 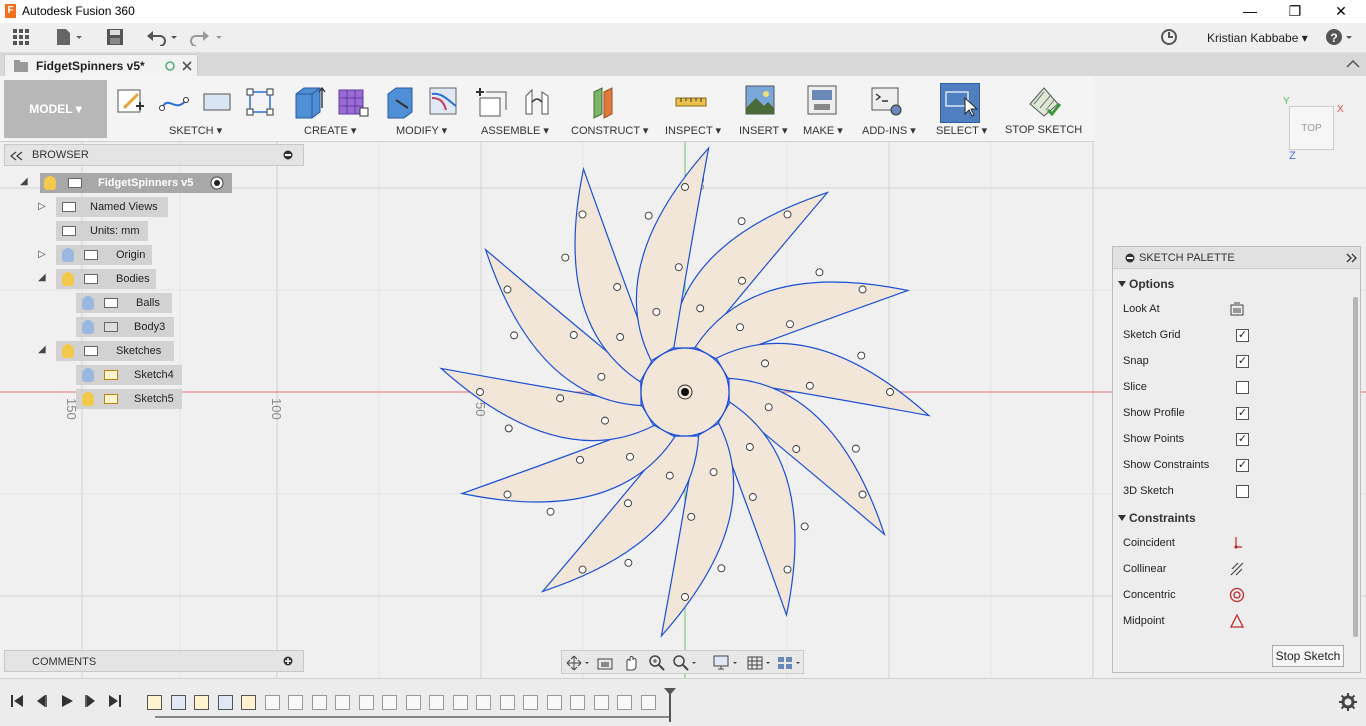 I want to click on addins-menu: ADD-INS ▾, so click(x=889, y=130).